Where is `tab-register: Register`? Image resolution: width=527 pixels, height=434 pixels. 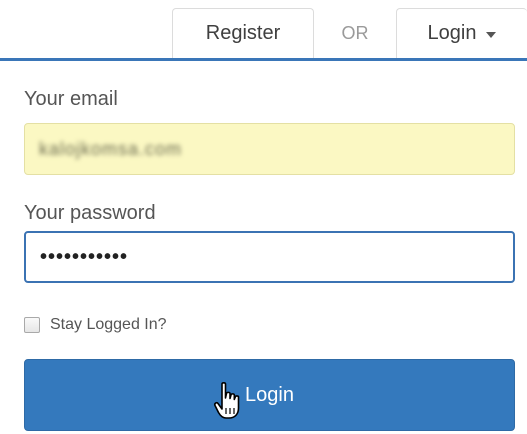
tab-register: Register is located at coordinates (243, 33).